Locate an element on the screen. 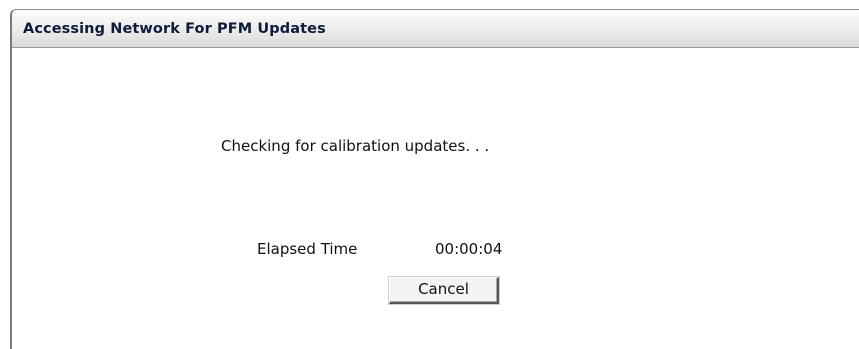  elapsed-time-value: 00:00:04 is located at coordinates (469, 249).